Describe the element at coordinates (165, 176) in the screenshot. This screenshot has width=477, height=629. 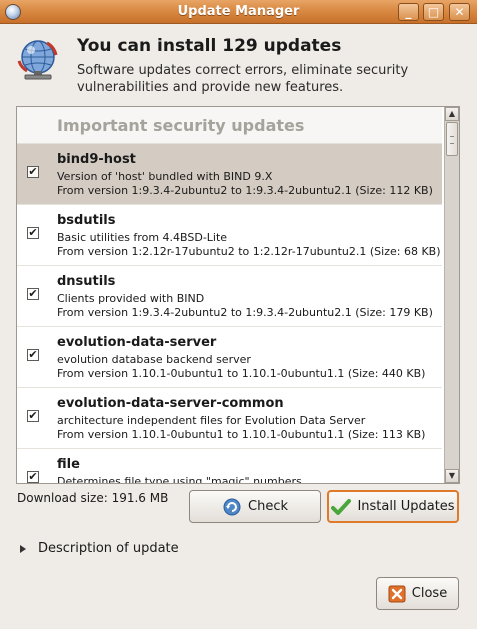
I see `package-description: Version of 'host' bundled with BIND 9.X` at that location.